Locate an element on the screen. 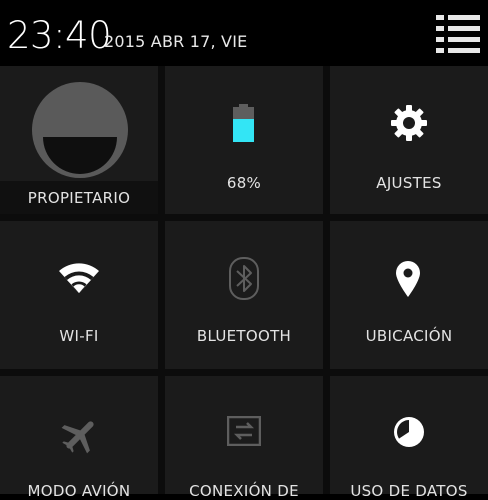  tile-location: UBICACIÓN is located at coordinates (409, 295).